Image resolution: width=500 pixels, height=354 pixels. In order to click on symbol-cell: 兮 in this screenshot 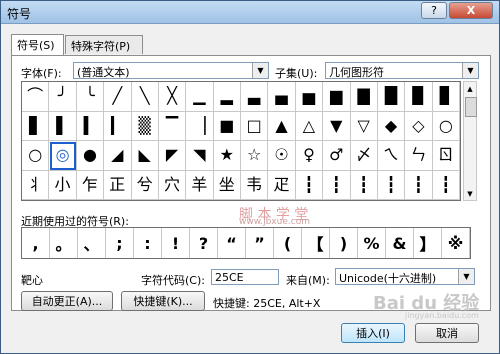, I will do `click(145, 185)`.